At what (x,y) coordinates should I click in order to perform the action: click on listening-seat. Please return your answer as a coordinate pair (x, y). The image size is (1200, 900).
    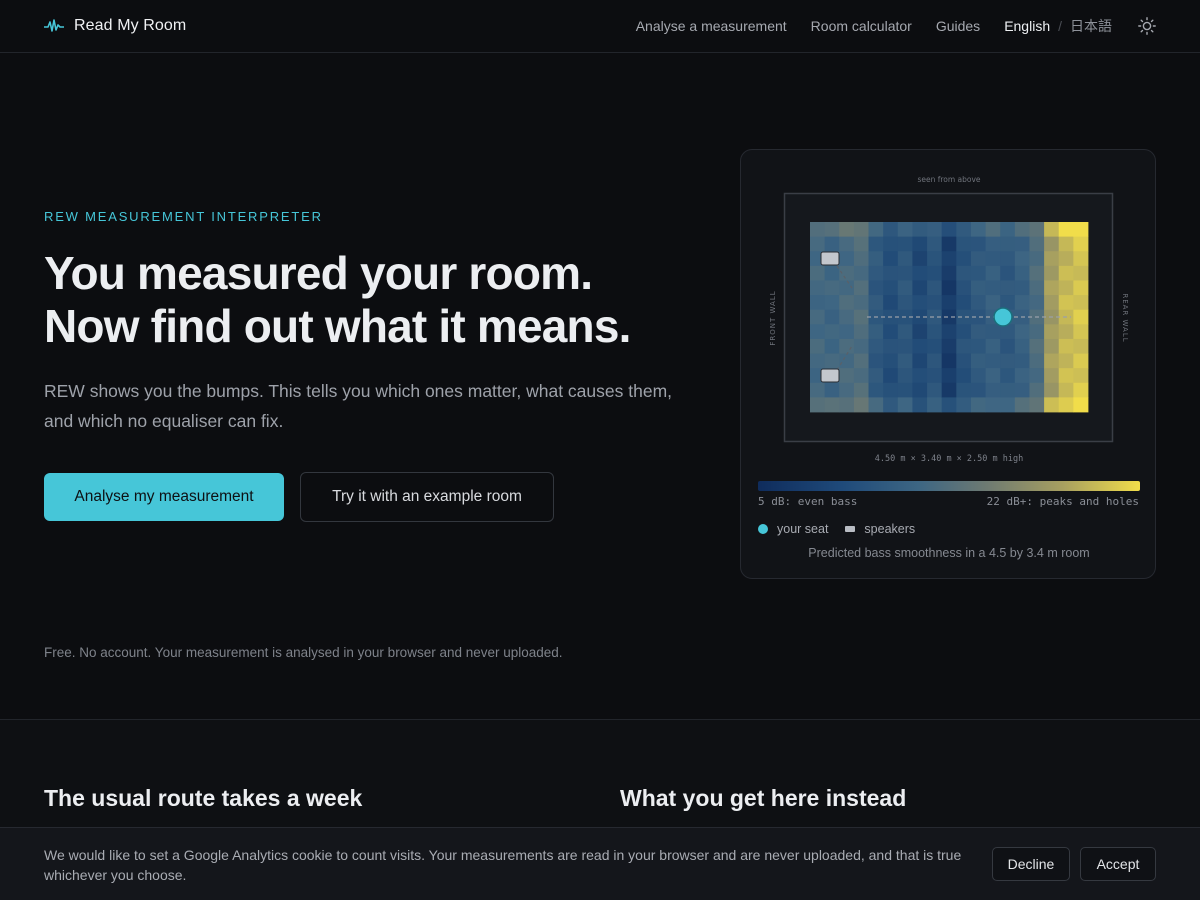
    Looking at the image, I should click on (1003, 317).